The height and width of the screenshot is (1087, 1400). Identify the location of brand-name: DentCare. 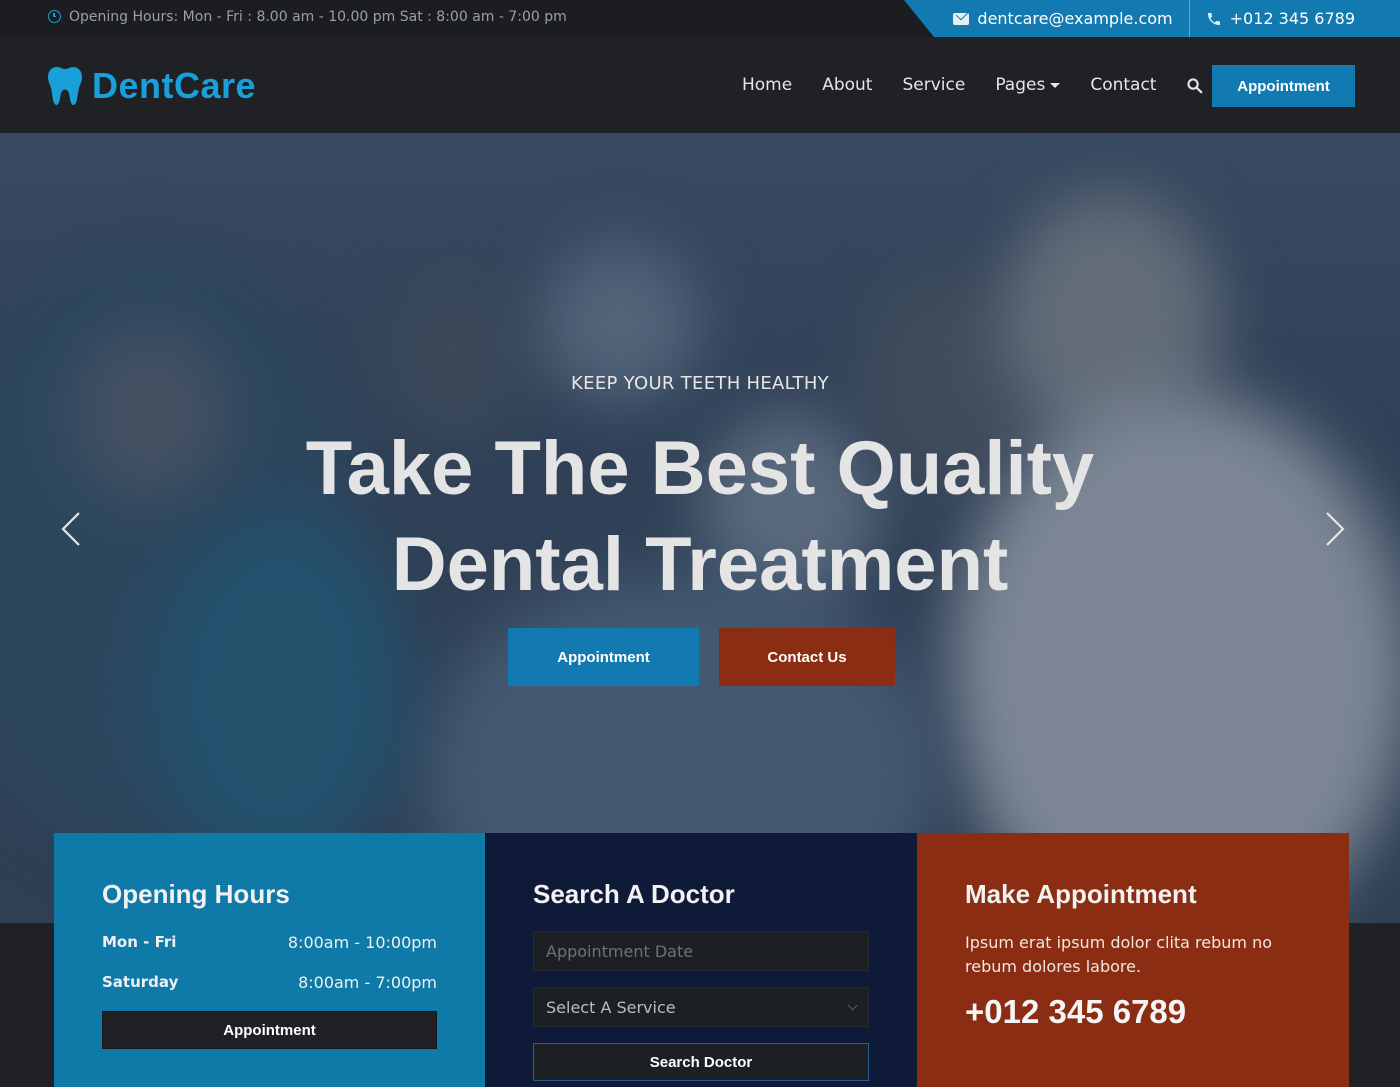
(174, 85).